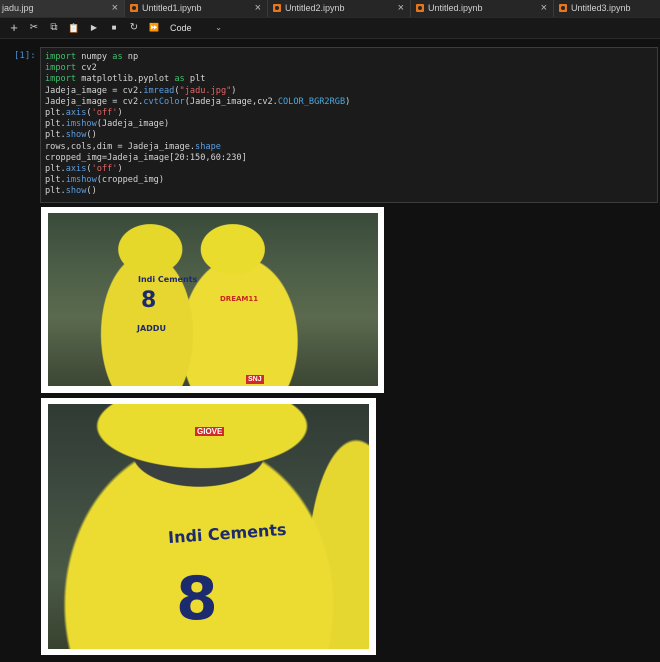  What do you see at coordinates (151, 328) in the screenshot?
I see `jersey-name: JADDU` at bounding box center [151, 328].